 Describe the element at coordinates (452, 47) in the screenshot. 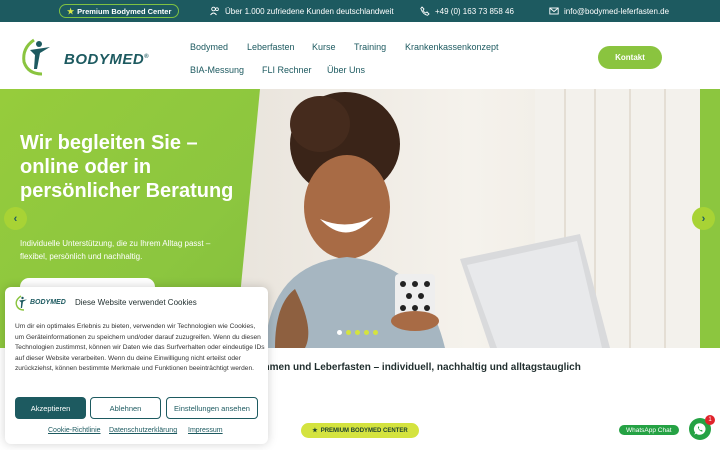

I see `nav-item-krankenkassenkonzept: Krankenkassenkonzept` at that location.